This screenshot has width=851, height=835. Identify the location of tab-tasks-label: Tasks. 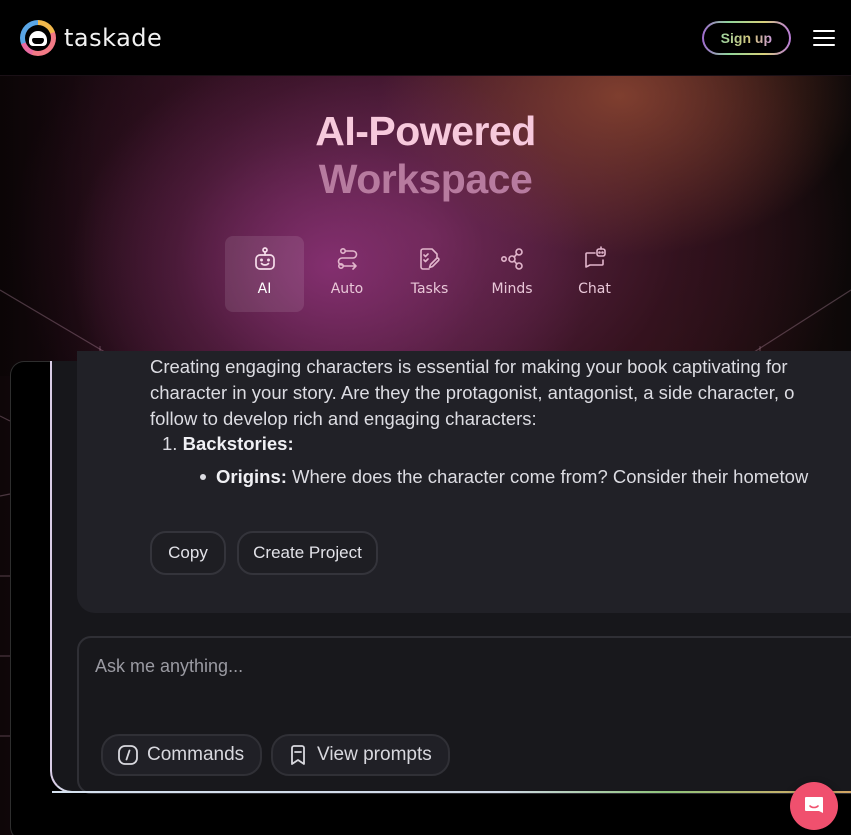
(429, 289).